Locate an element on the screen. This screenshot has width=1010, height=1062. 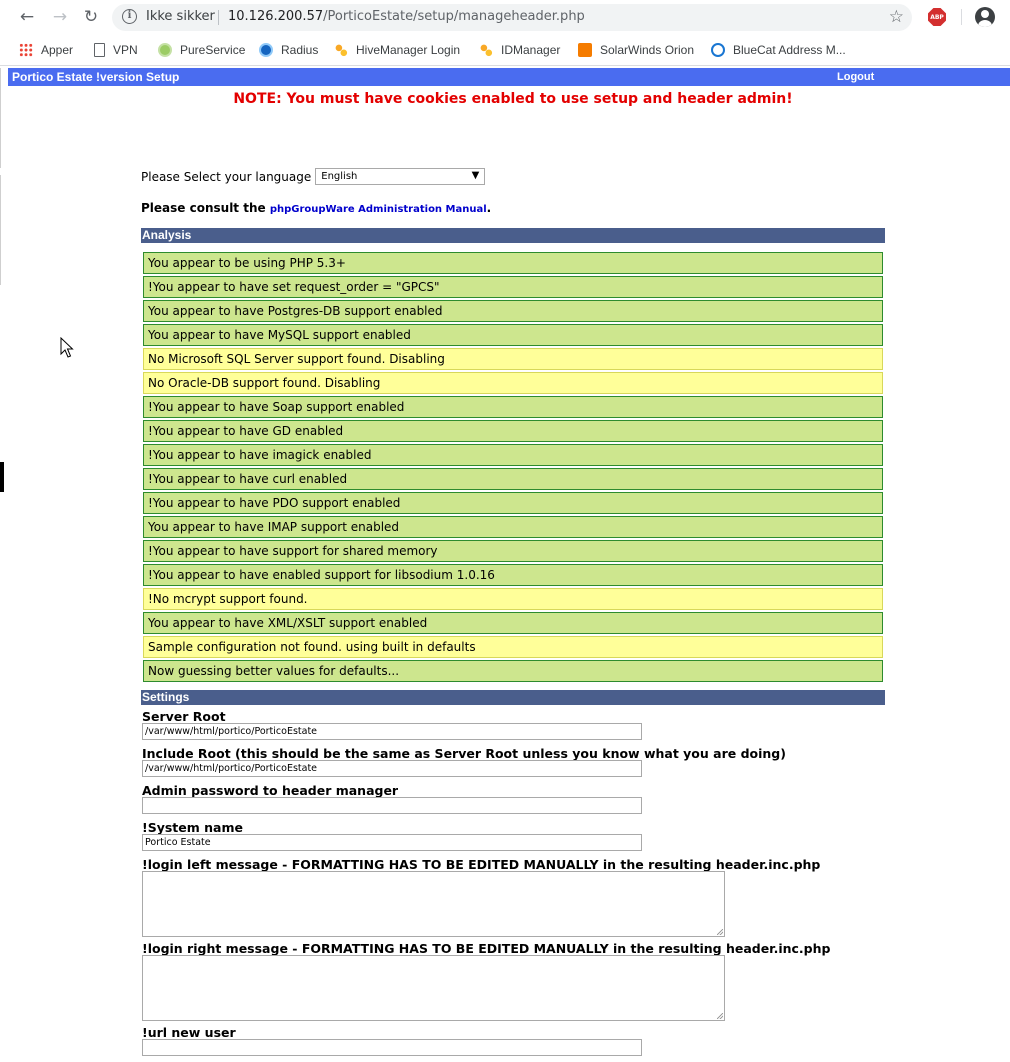
consult-suffix: . is located at coordinates (489, 208).